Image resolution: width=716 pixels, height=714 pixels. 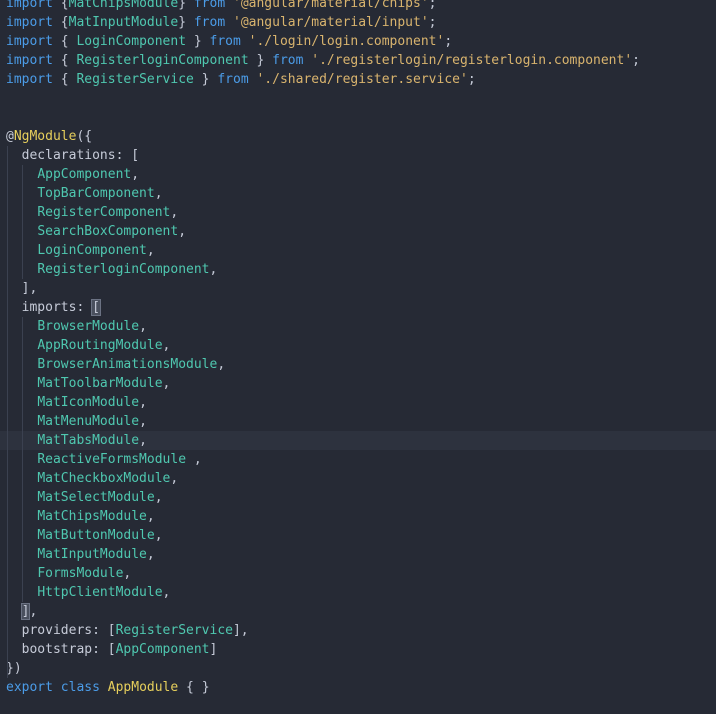 What do you see at coordinates (358, 364) in the screenshot?
I see `code-line: BrowserAnimationsModule,` at bounding box center [358, 364].